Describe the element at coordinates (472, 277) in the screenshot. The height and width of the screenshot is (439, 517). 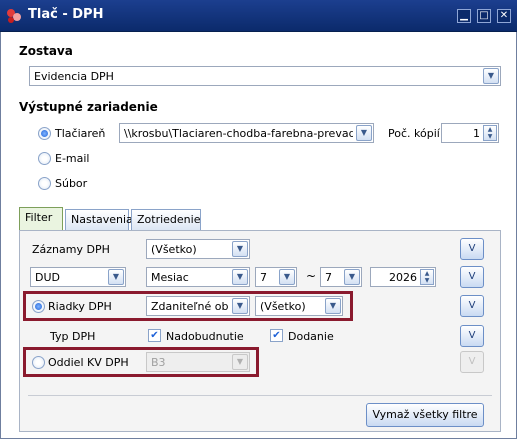
I see `period-v-button: V` at that location.